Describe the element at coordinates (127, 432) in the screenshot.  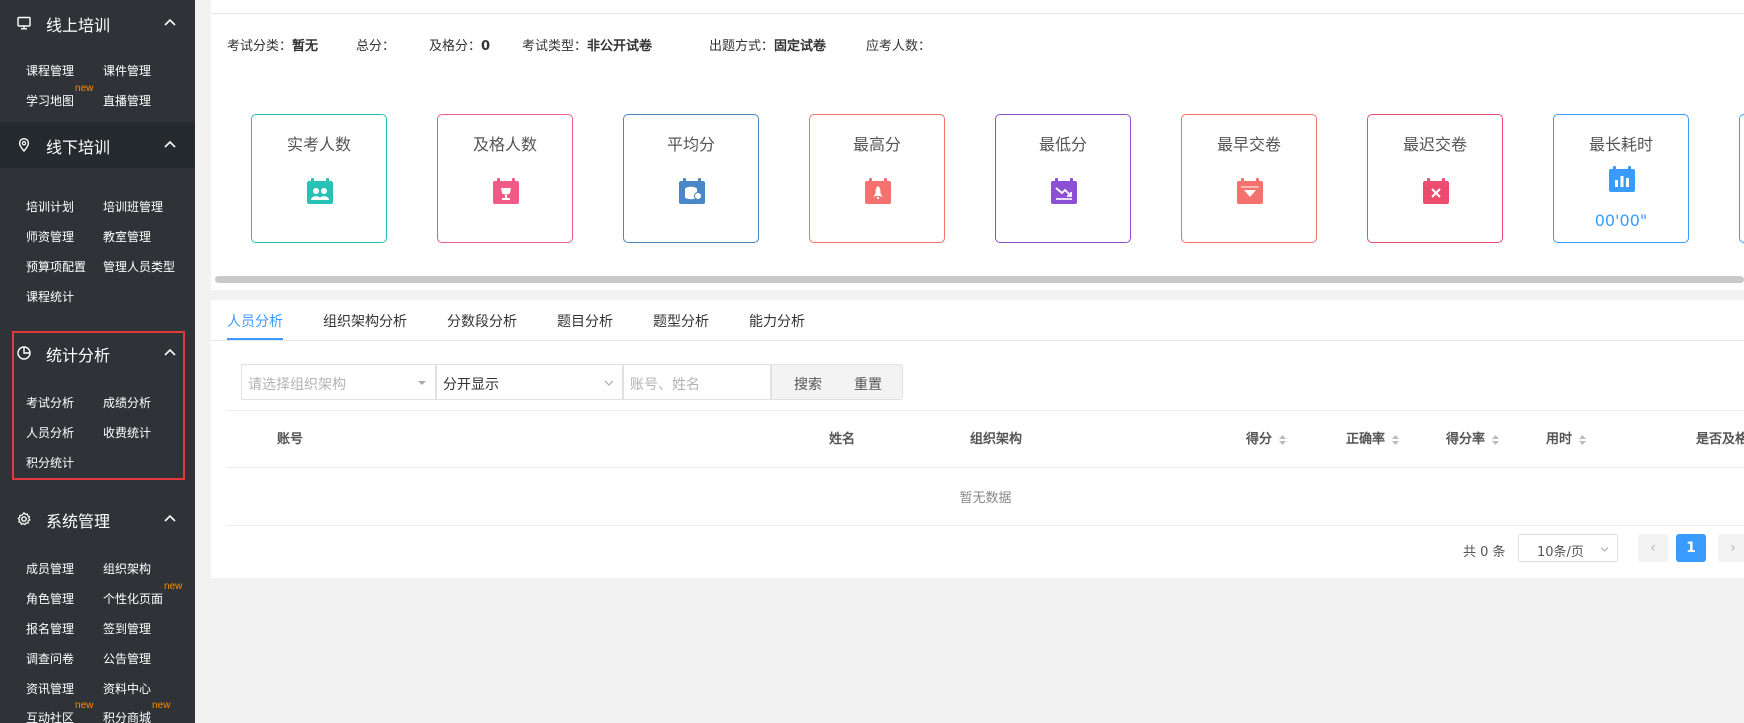
I see `sidebar-item-fee-statistics: 收费统计` at that location.